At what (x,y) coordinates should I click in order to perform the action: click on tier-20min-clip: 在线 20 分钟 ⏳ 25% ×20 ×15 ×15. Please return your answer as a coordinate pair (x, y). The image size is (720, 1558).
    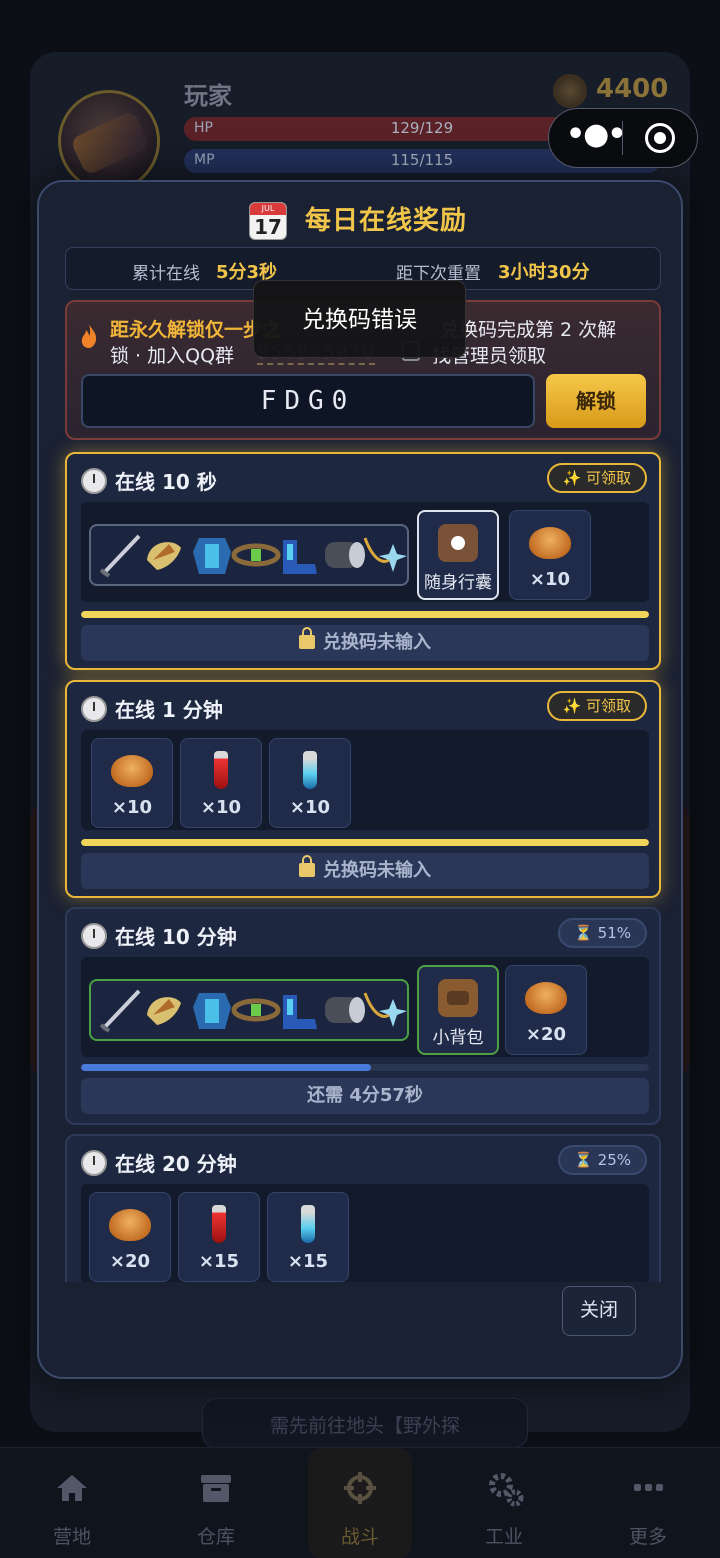
    Looking at the image, I should click on (363, 1208).